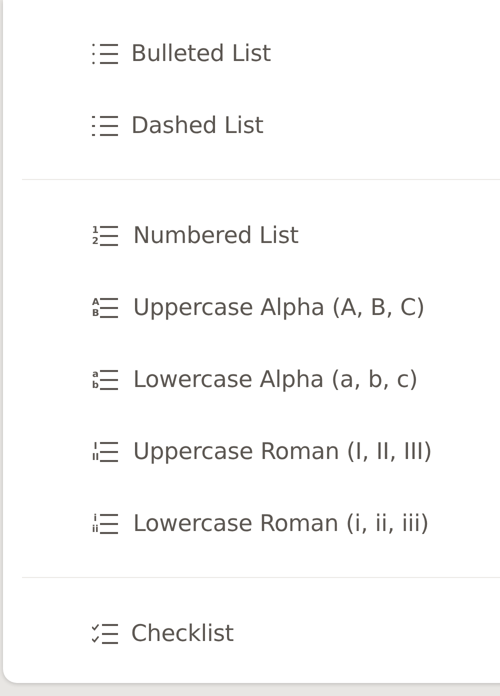 Image resolution: width=500 pixels, height=696 pixels. What do you see at coordinates (105, 634) in the screenshot?
I see `checklist-icon` at bounding box center [105, 634].